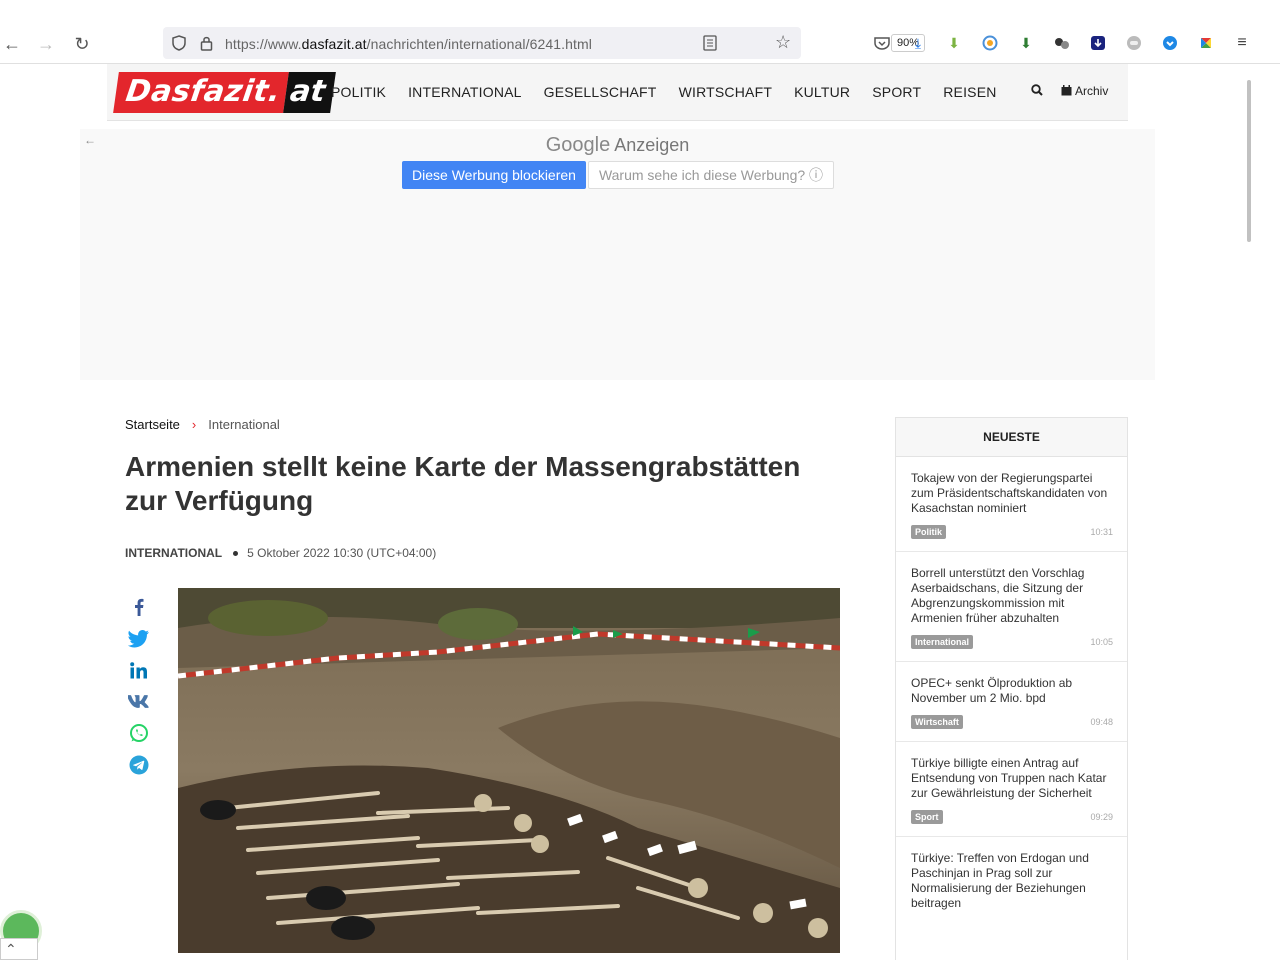  Describe the element at coordinates (1098, 43) in the screenshot. I see `extension-download-box-icon` at that location.